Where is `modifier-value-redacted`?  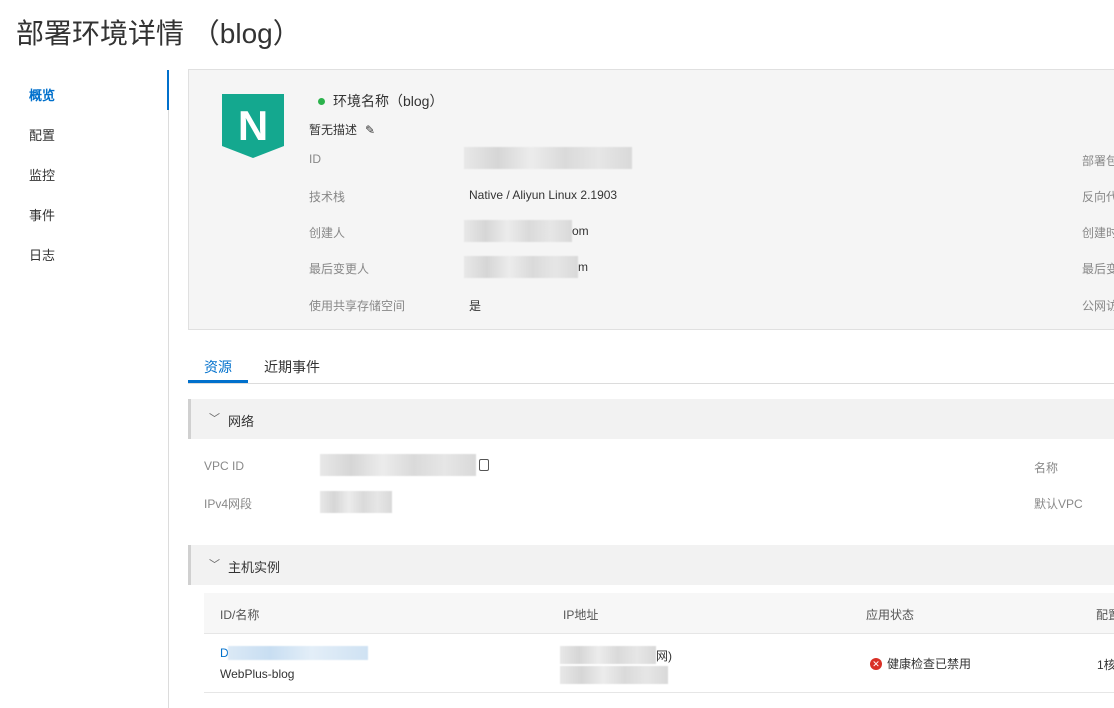
modifier-value-redacted is located at coordinates (521, 267).